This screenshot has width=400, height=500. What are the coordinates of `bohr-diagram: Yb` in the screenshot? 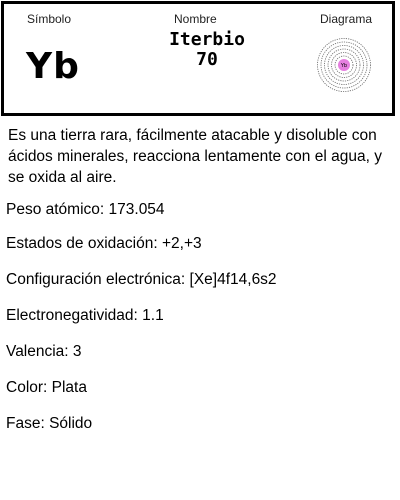 It's located at (344, 65).